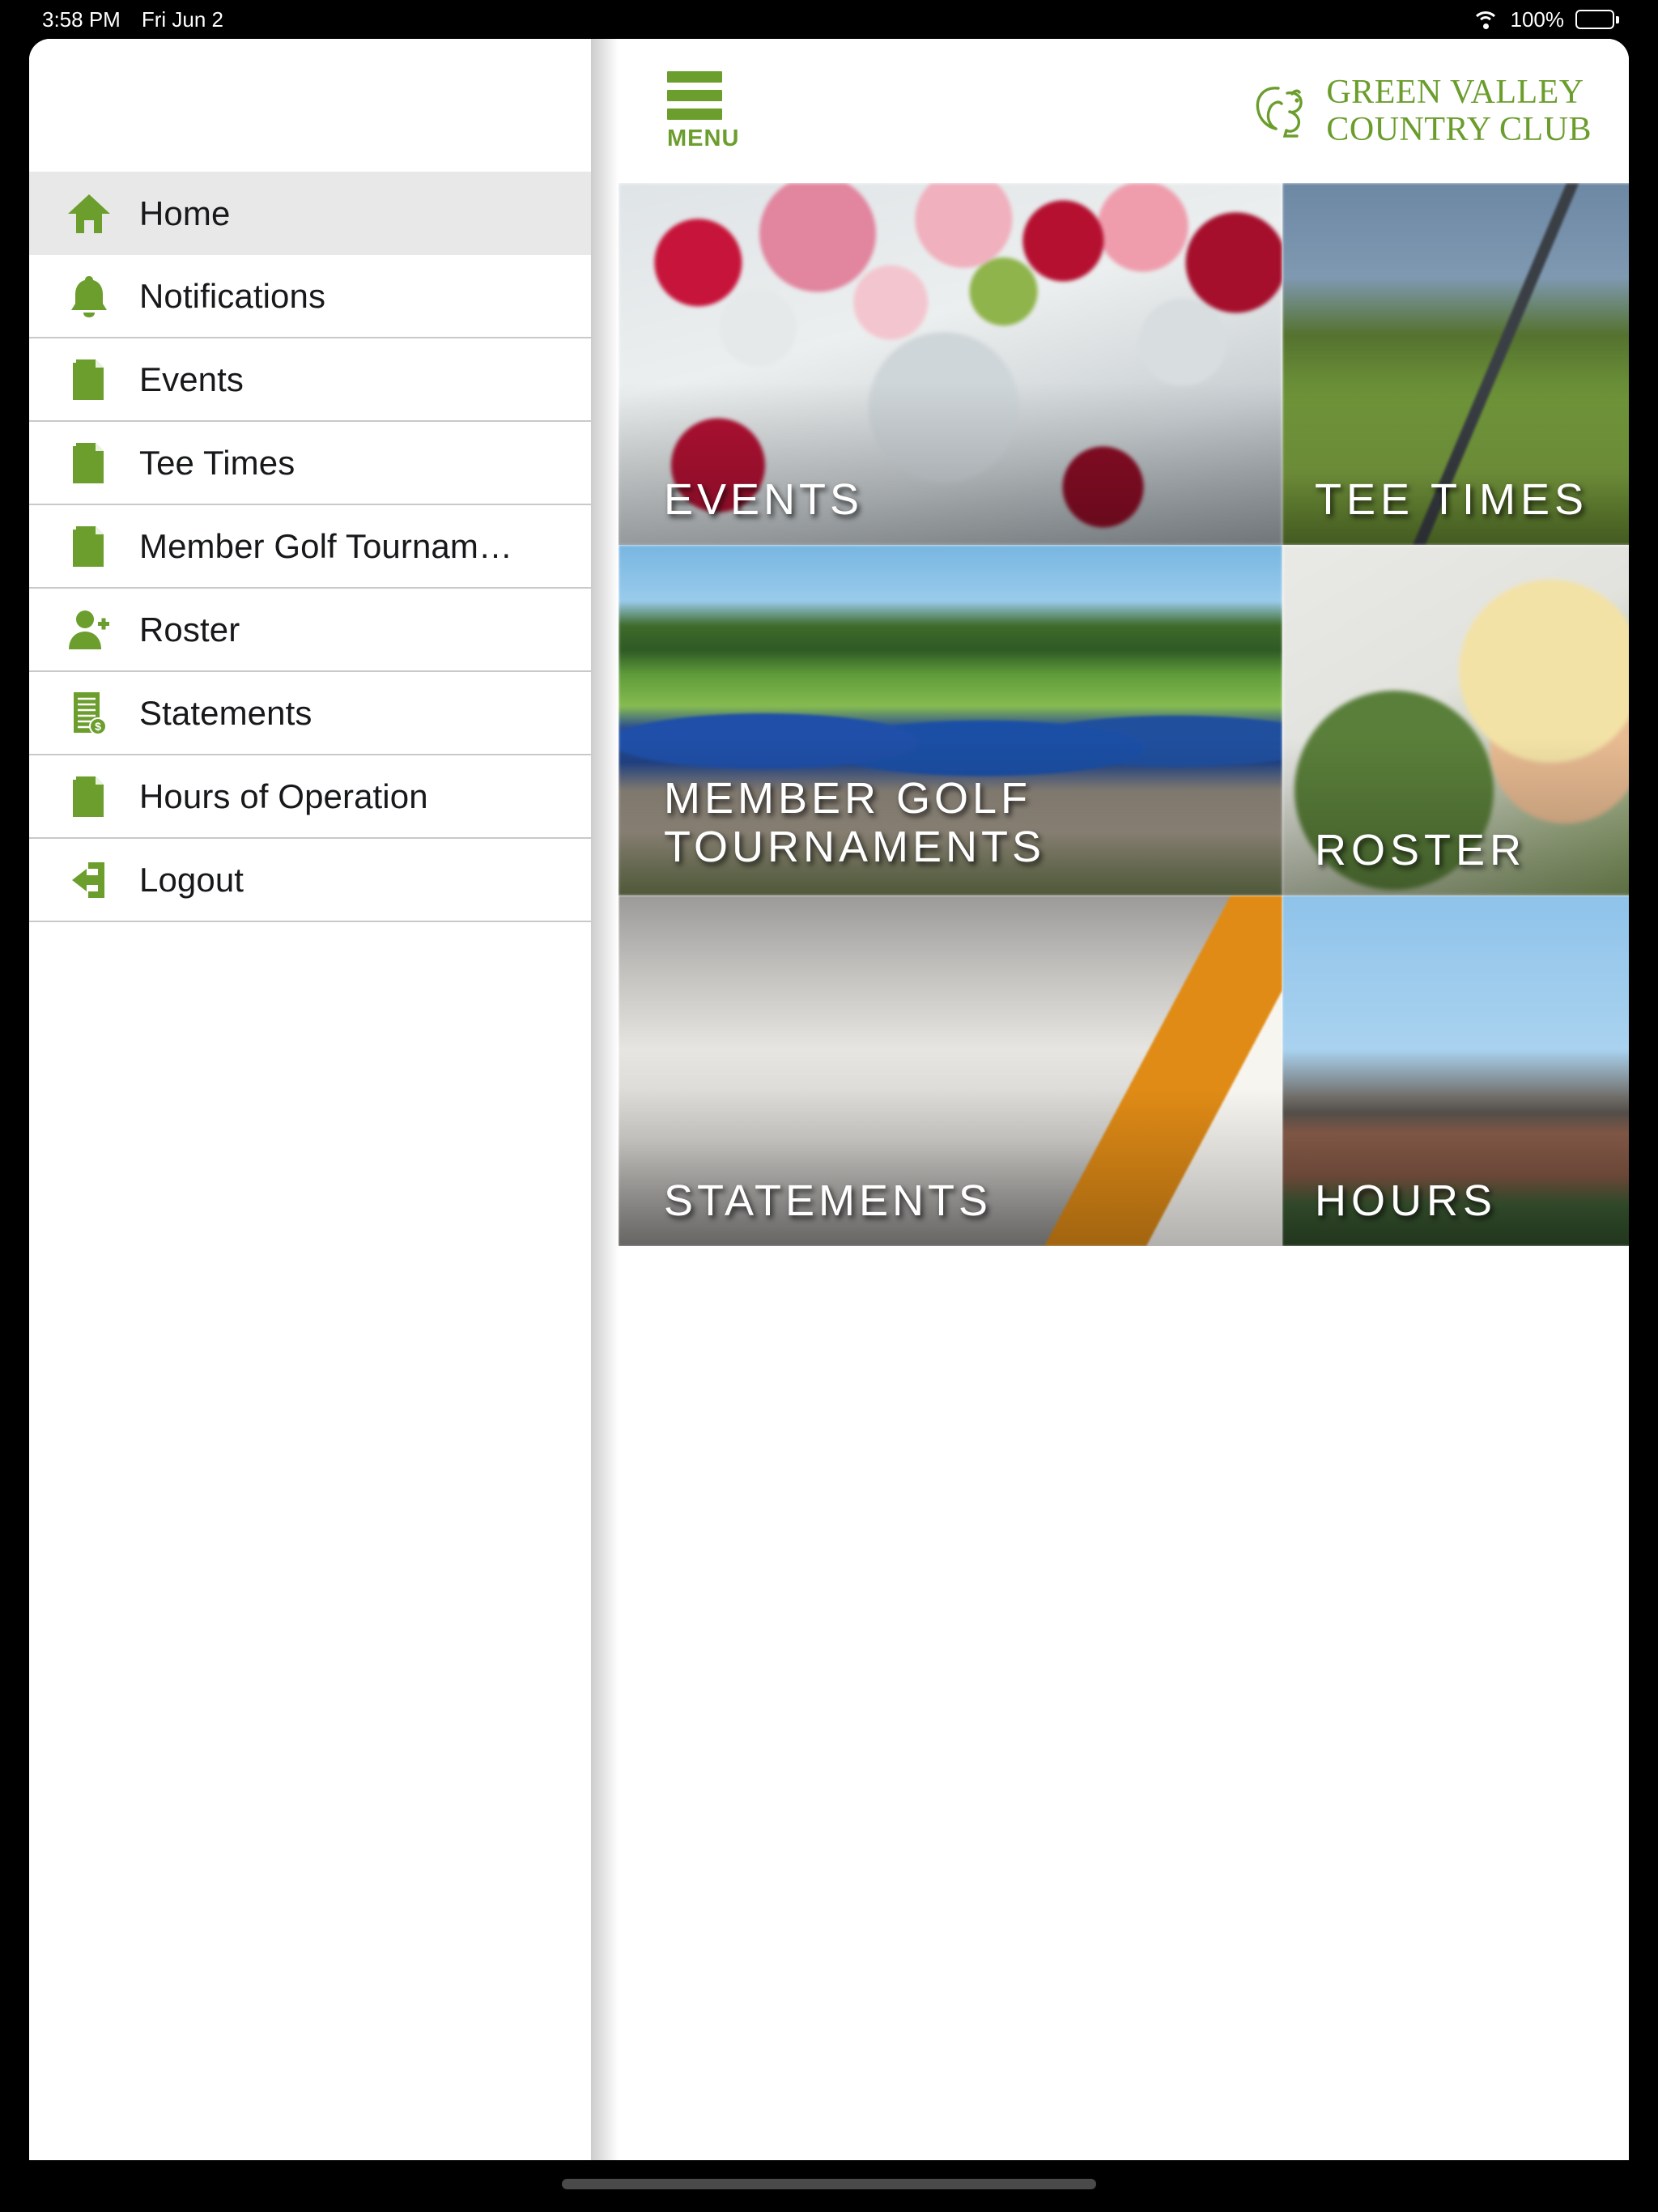  I want to click on sidebar-item-label: Hours of Operation, so click(283, 795).